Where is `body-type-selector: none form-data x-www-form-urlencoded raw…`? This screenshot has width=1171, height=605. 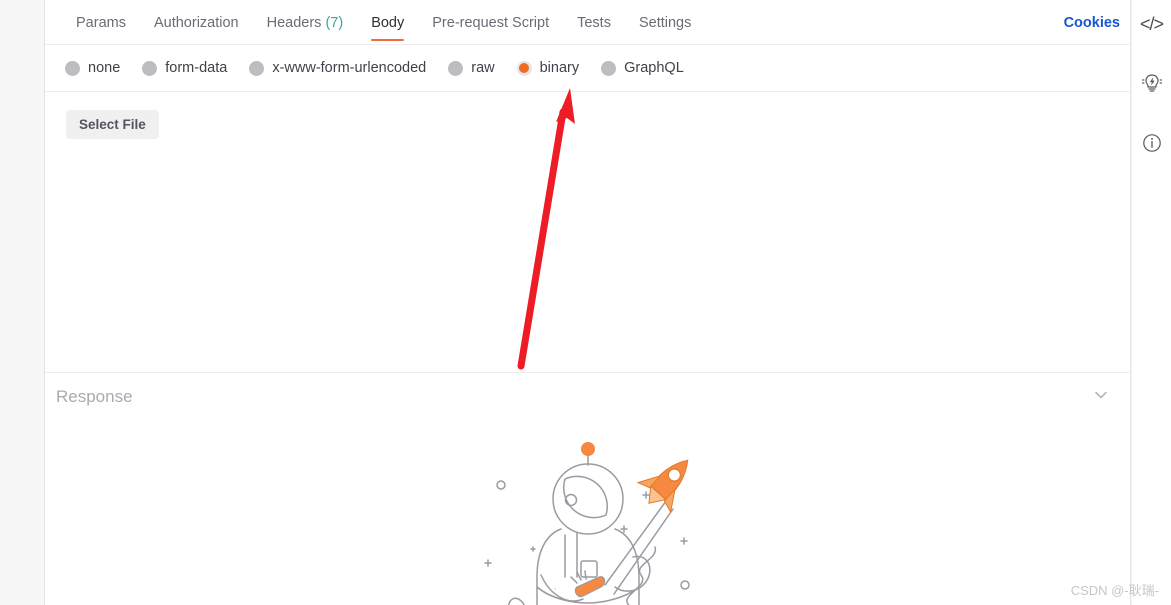 body-type-selector: none form-data x-www-form-urlencoded raw… is located at coordinates (587, 68).